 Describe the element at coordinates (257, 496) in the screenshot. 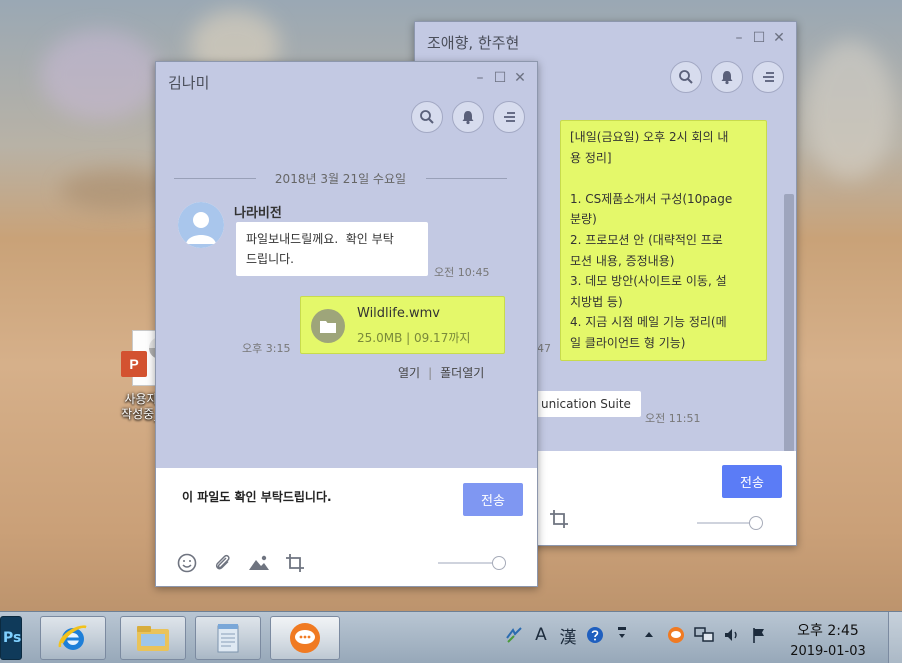

I see `message-input: 이 파일도 확인 부탁드립니다.` at that location.